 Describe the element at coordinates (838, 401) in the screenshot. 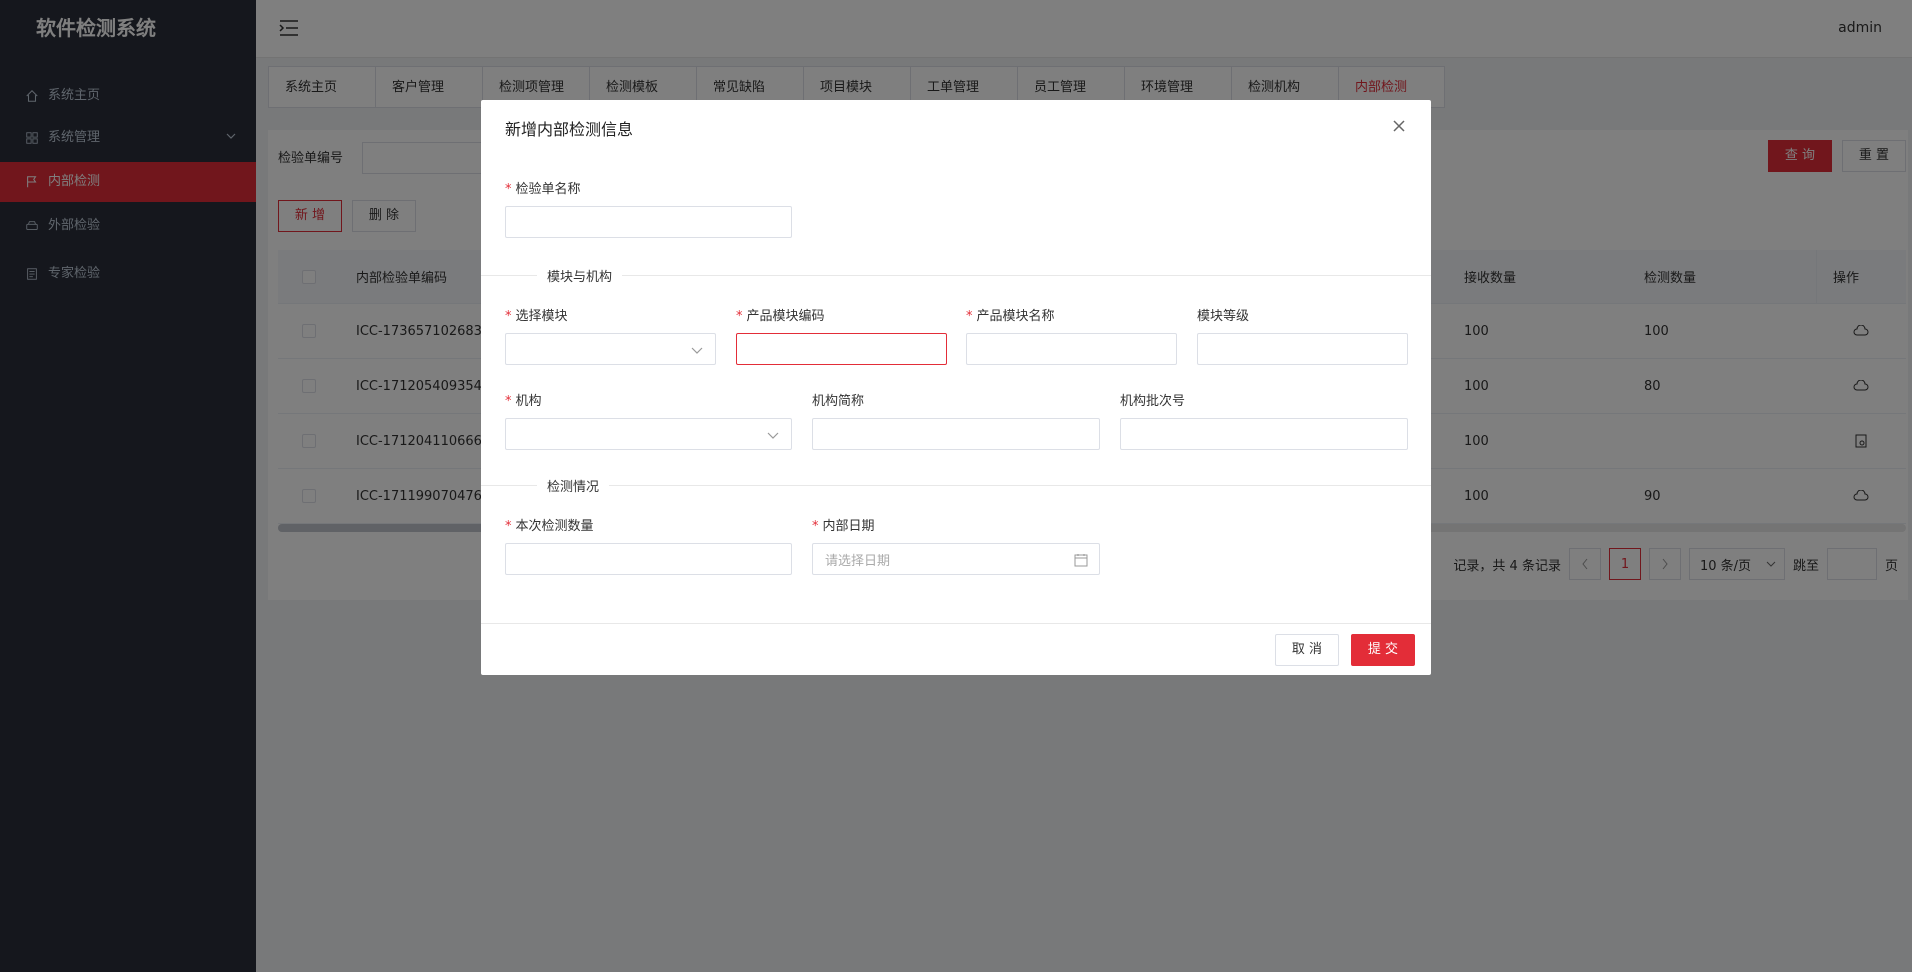

I see `org-short-label: 机构简称` at that location.